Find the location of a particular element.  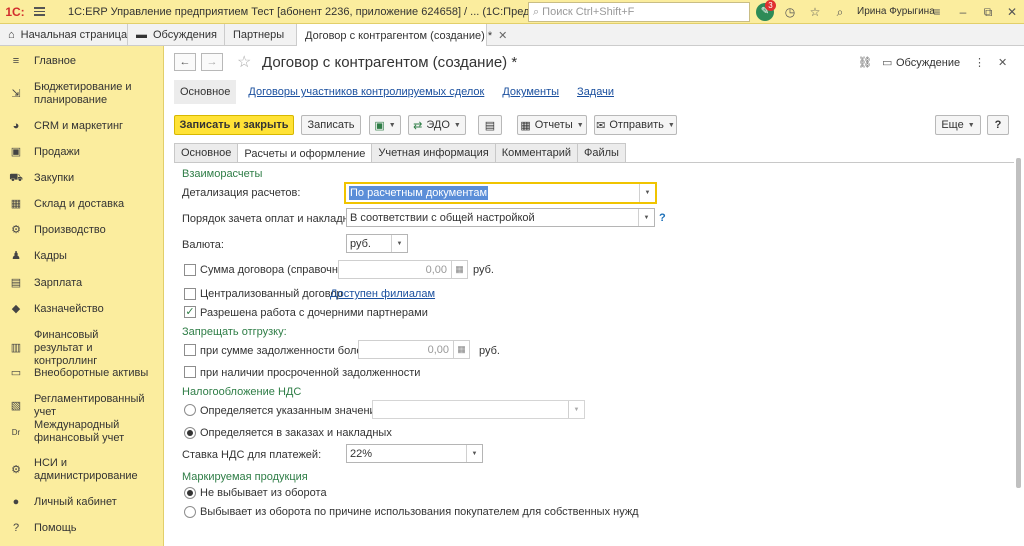

scrollbar-thumb is located at coordinates (1018, 323).